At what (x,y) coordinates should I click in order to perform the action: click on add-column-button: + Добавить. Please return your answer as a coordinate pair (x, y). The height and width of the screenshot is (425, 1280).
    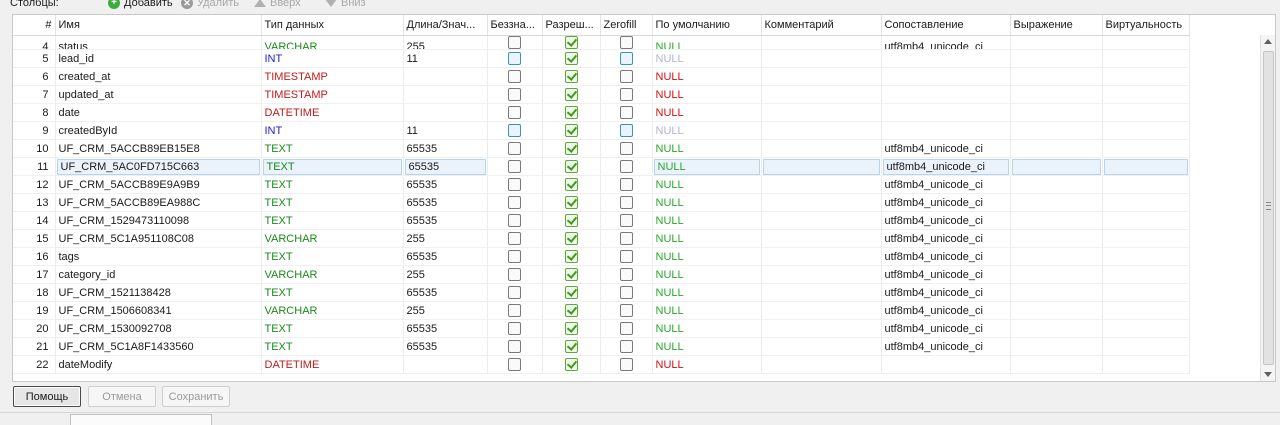
    Looking at the image, I should click on (140, 4).